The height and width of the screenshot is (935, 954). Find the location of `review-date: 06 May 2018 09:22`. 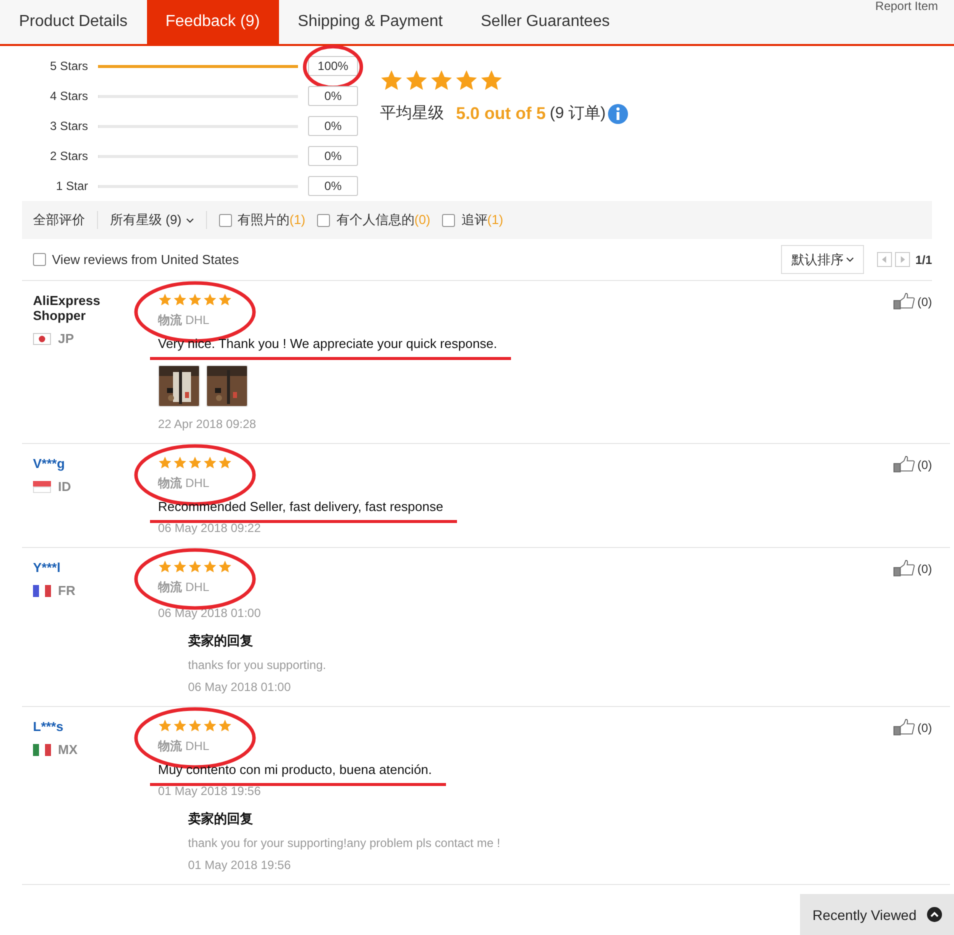

review-date: 06 May 2018 09:22 is located at coordinates (209, 528).